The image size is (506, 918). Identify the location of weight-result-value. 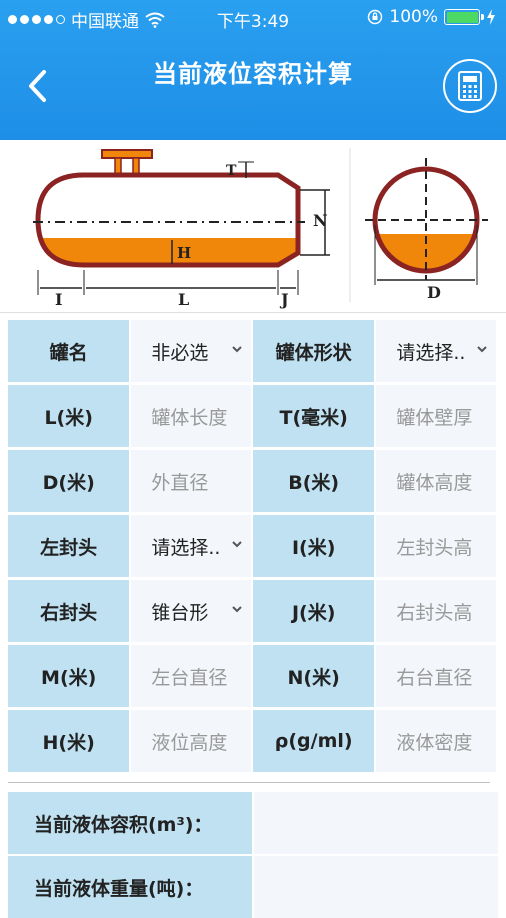
(376, 887).